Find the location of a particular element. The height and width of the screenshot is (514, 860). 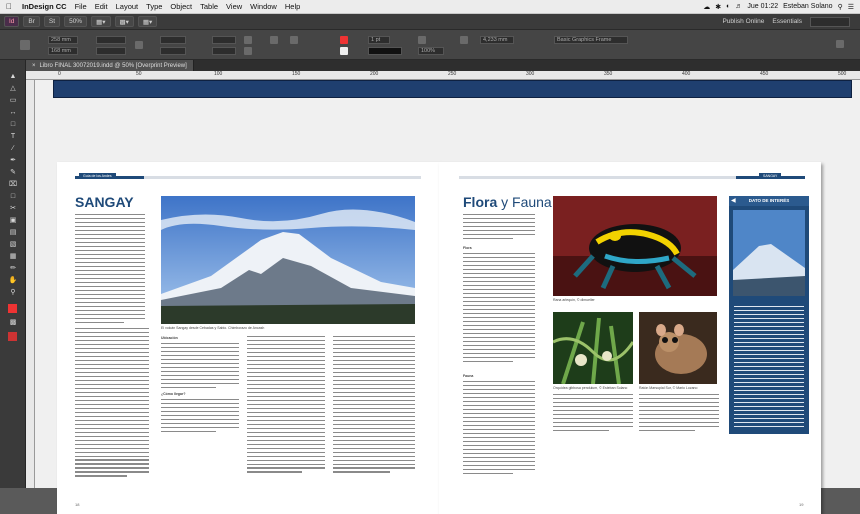

select-content-icon is located at coordinates (294, 40).